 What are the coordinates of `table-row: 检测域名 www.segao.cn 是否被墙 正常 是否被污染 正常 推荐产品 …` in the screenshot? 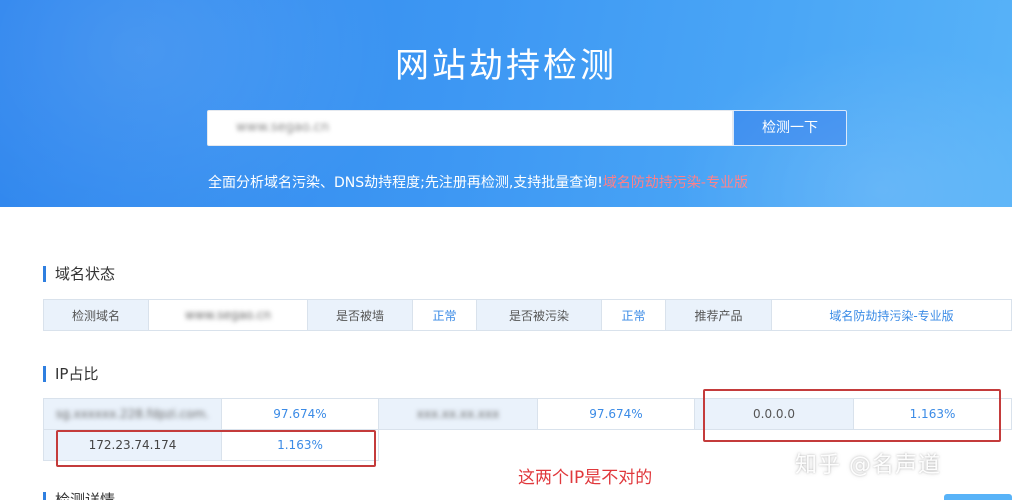 It's located at (527, 315).